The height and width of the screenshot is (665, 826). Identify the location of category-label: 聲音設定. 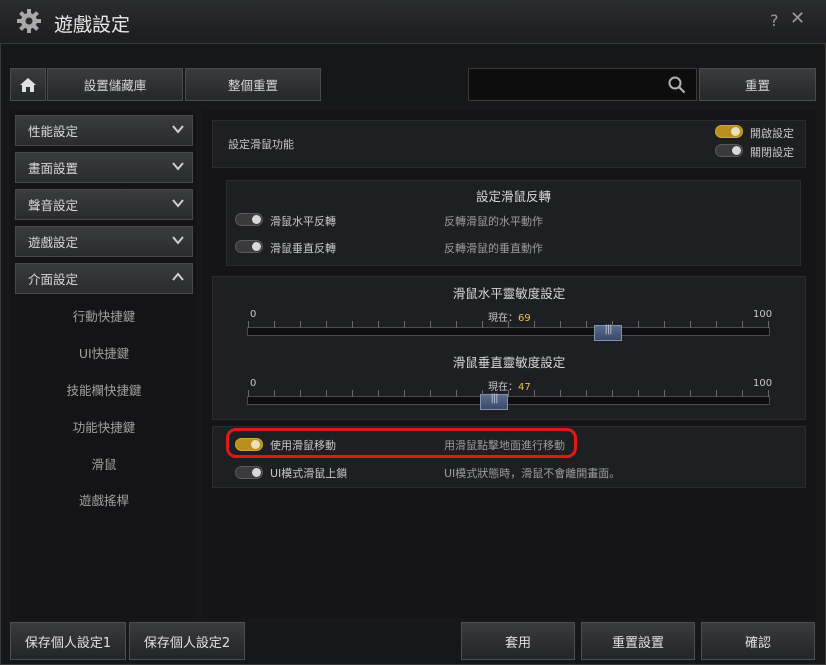
(53, 205).